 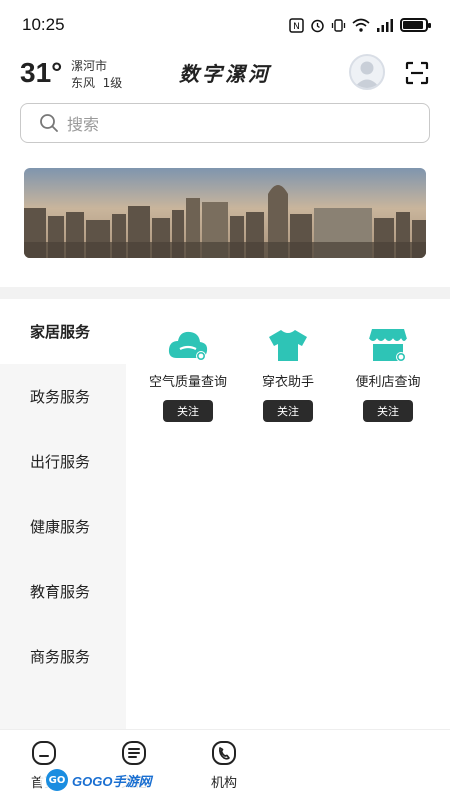 I want to click on watermark: GO GOGO手游网, so click(x=99, y=780).